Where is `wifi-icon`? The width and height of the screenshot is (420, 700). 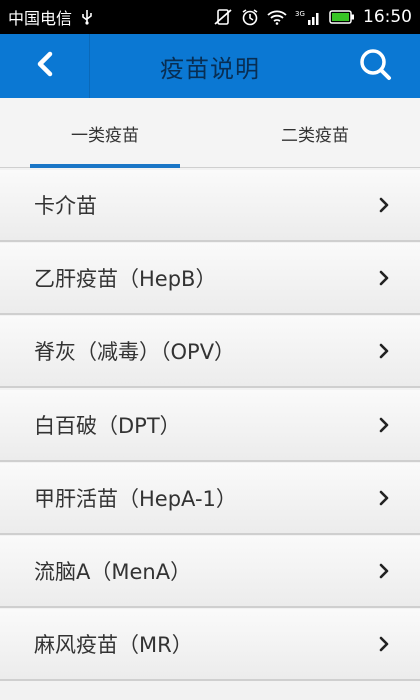 wifi-icon is located at coordinates (277, 17).